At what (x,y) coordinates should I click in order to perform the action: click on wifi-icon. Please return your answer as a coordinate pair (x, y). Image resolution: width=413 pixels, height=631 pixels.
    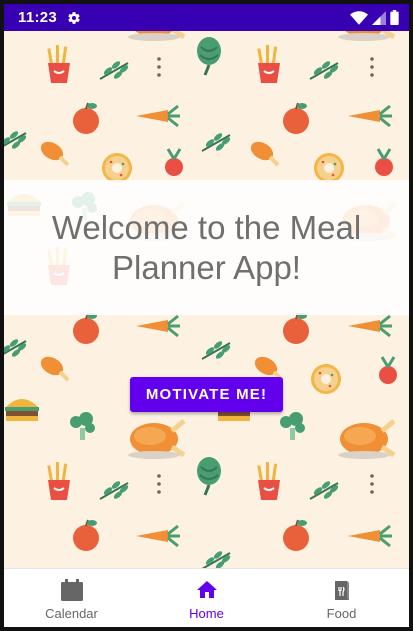
    Looking at the image, I should click on (359, 17).